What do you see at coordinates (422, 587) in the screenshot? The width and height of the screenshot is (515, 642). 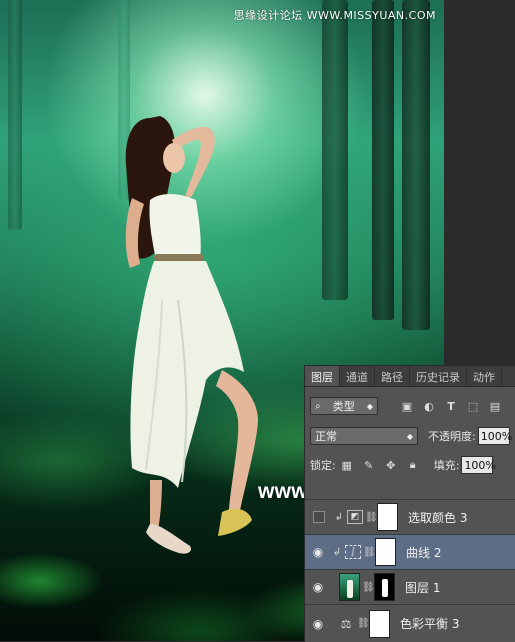 I see `layer-name: 图层 1` at bounding box center [422, 587].